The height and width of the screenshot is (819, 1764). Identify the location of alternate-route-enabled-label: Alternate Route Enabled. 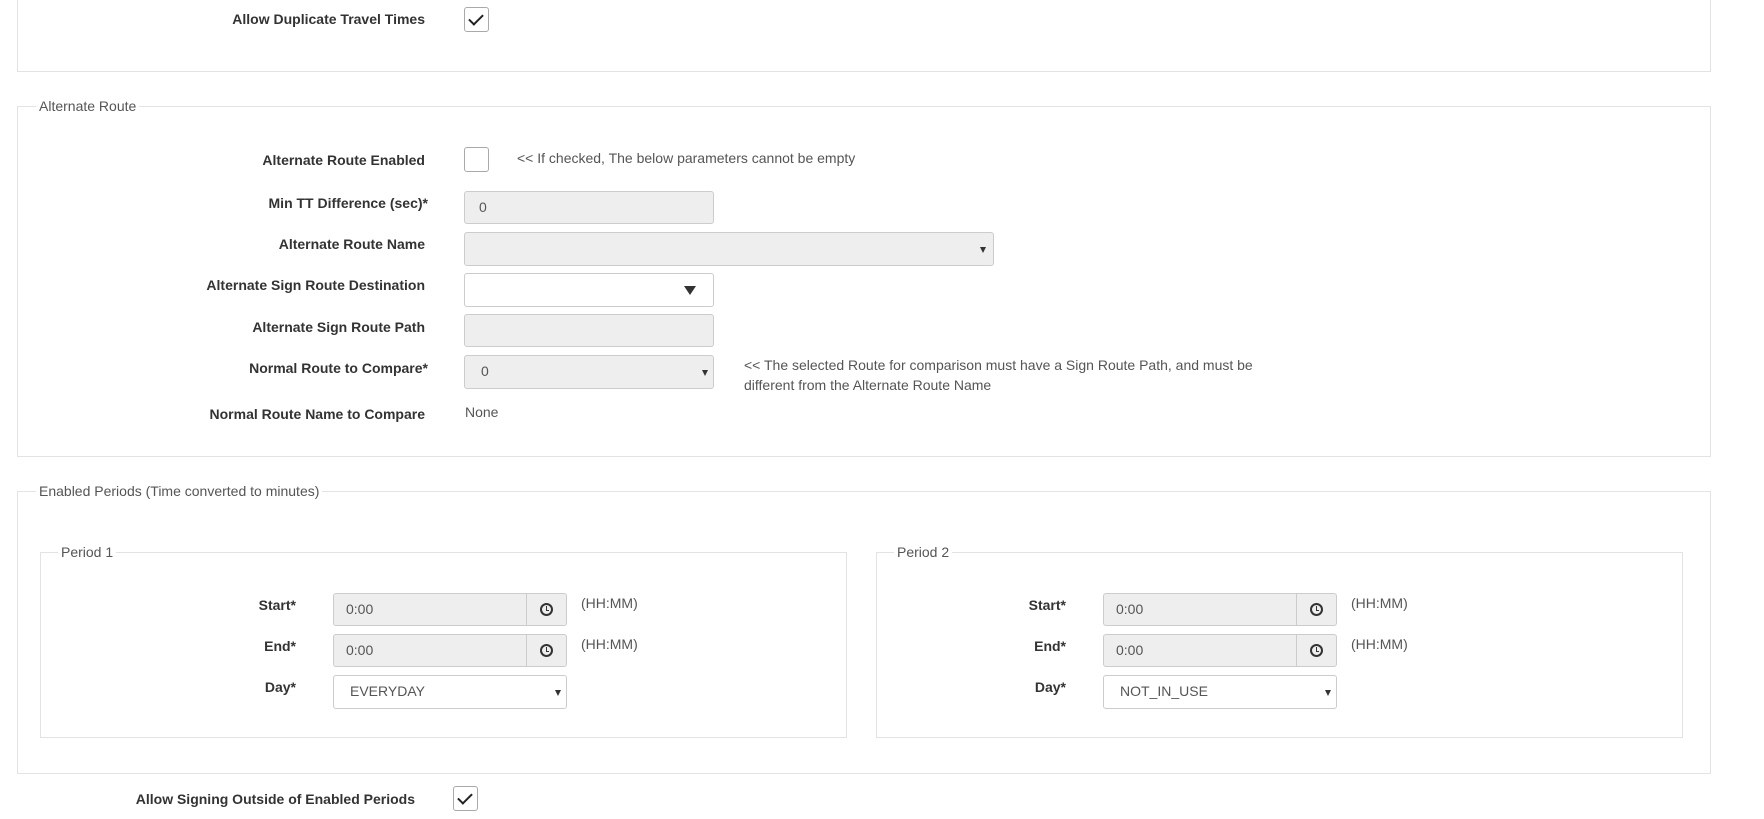
(343, 160).